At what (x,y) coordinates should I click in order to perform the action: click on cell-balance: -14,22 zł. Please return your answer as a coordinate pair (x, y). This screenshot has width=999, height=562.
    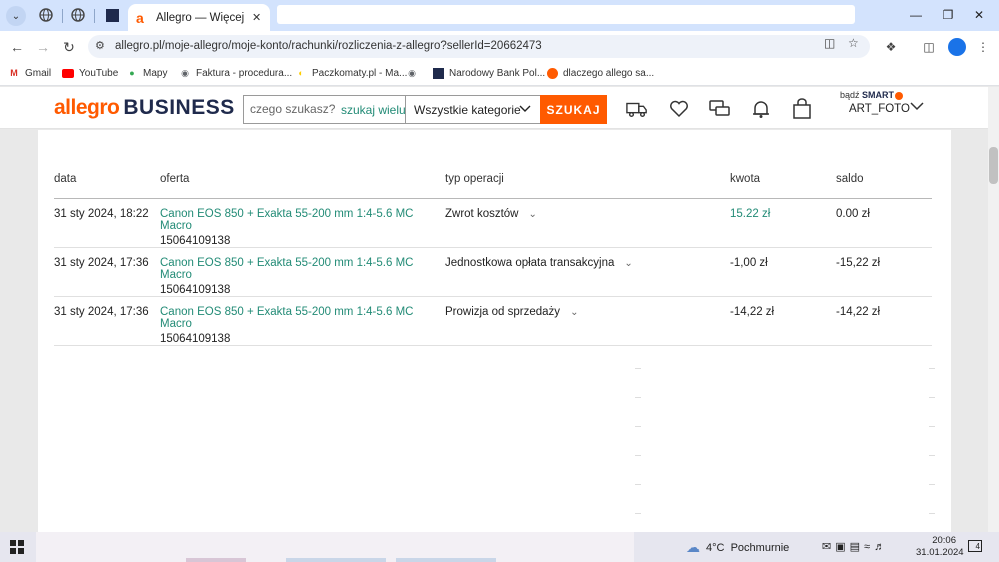
    Looking at the image, I should click on (884, 321).